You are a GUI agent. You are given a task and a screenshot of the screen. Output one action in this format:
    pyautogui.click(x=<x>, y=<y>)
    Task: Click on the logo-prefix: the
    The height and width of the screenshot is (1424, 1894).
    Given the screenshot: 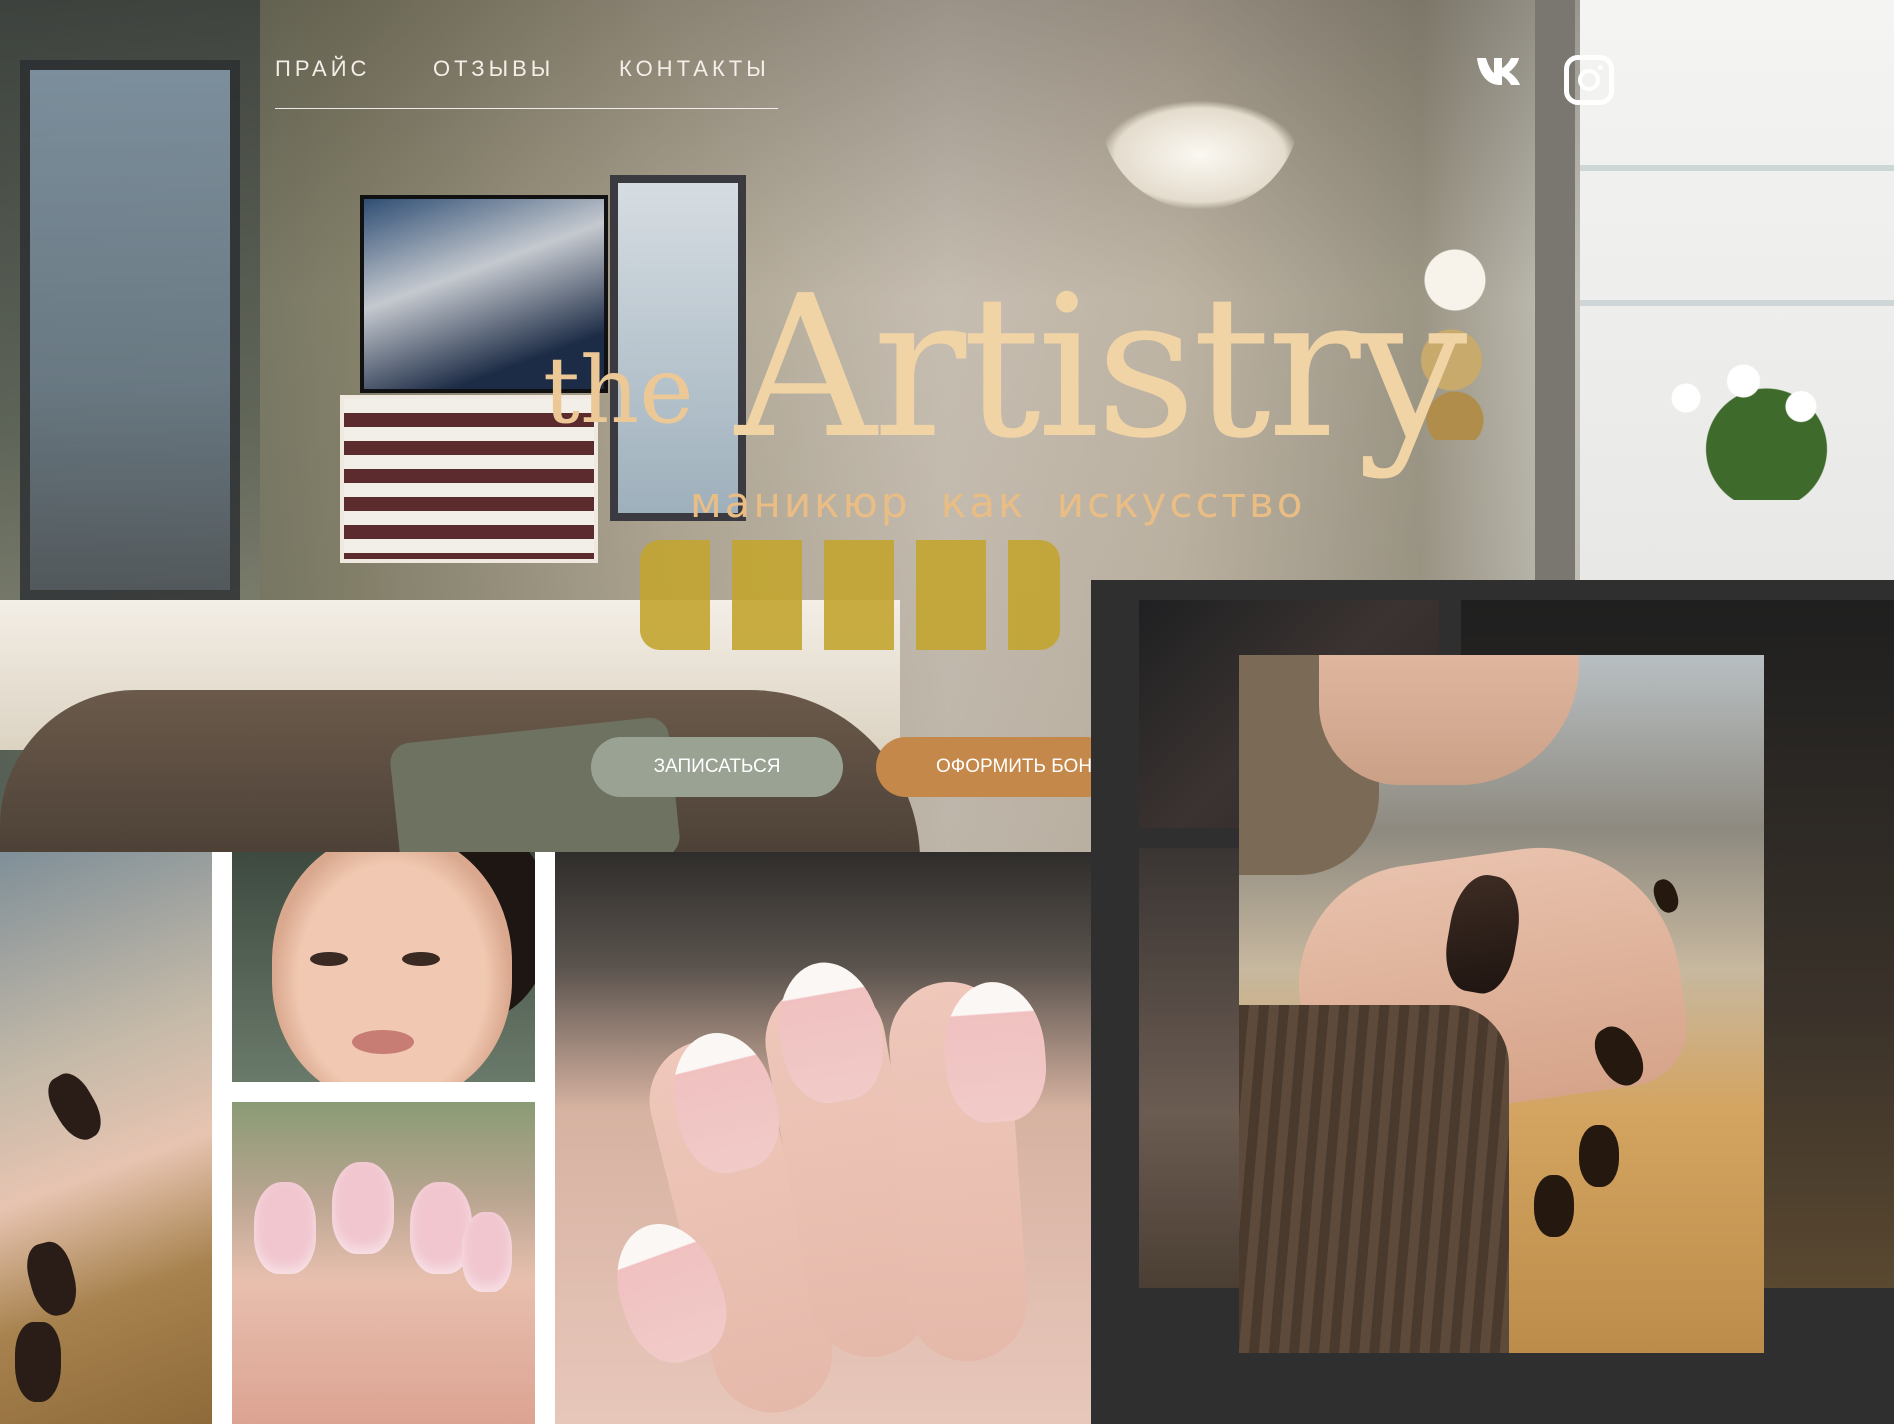 What is the action you would take?
    pyautogui.click(x=618, y=390)
    